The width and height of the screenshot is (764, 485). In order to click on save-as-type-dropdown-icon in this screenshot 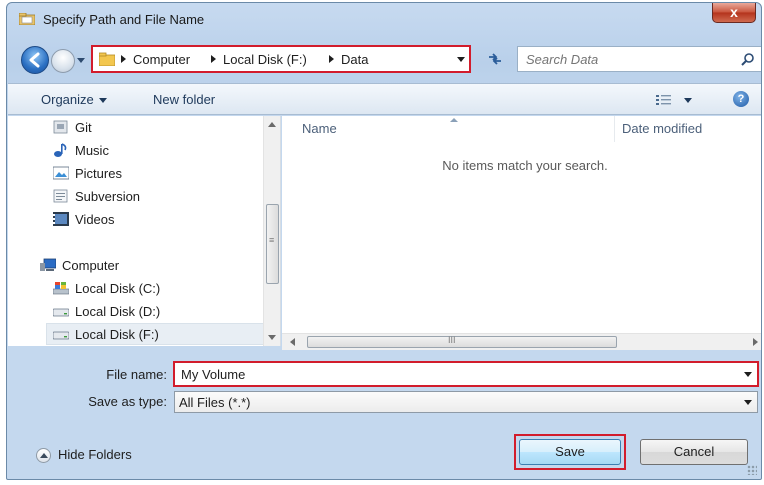, I will do `click(748, 402)`.